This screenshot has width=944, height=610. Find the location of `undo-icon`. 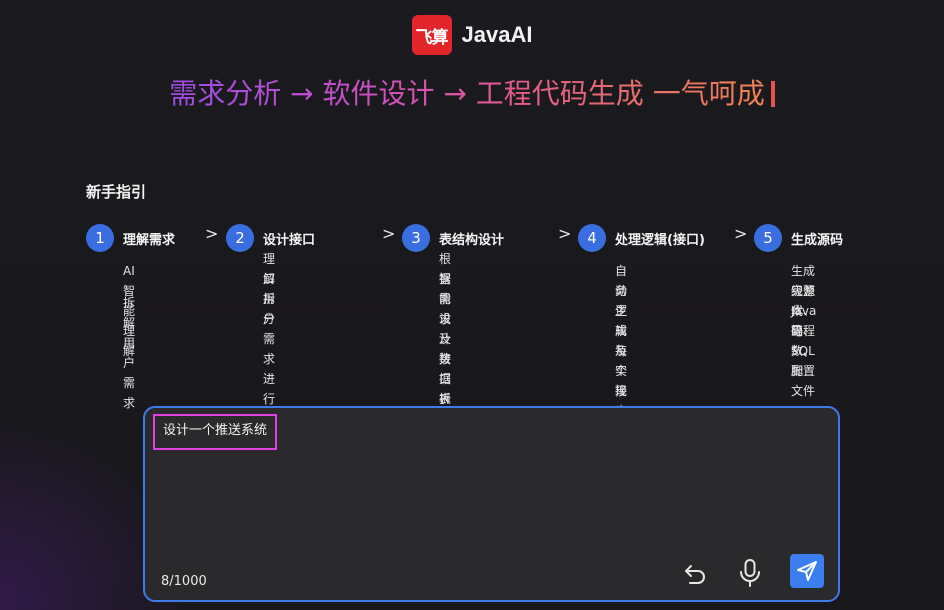

undo-icon is located at coordinates (695, 574).